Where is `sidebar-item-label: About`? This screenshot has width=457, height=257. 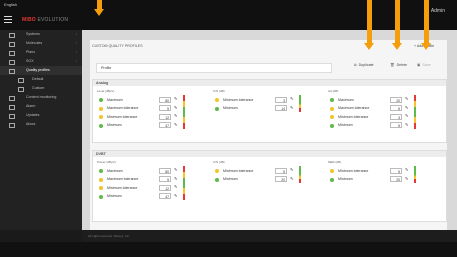
sidebar-item-label: About is located at coordinates (31, 124).